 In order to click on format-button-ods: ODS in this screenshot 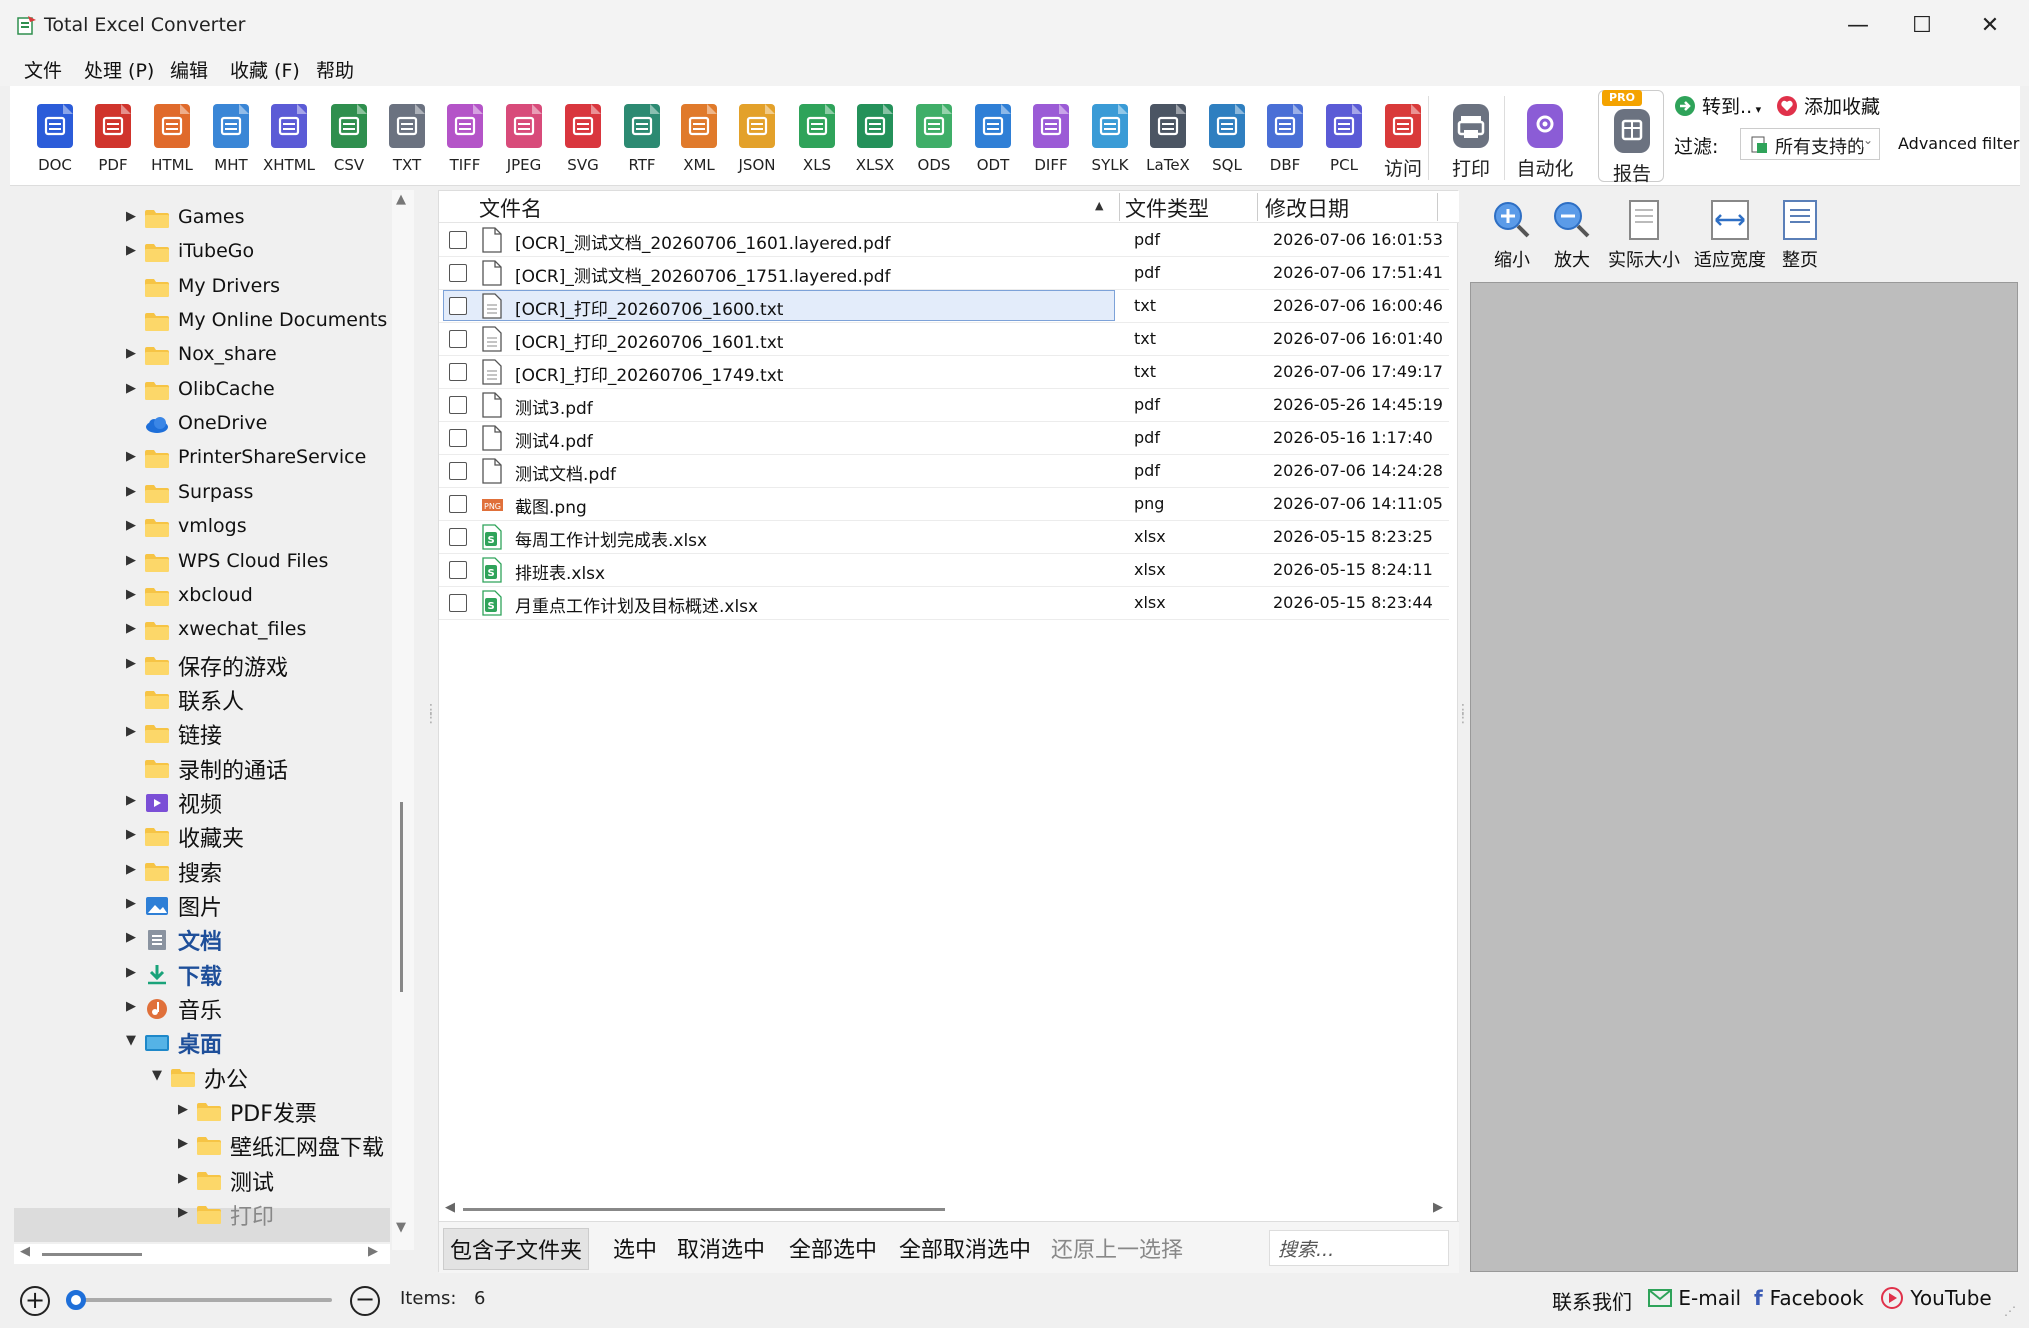, I will do `click(934, 138)`.